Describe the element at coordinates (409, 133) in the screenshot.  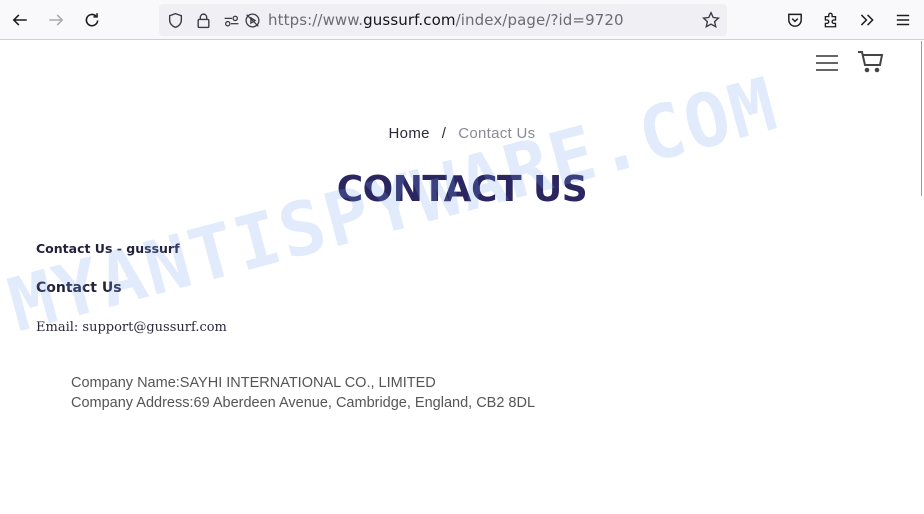
I see `breadcrumb-home-link: Home` at that location.